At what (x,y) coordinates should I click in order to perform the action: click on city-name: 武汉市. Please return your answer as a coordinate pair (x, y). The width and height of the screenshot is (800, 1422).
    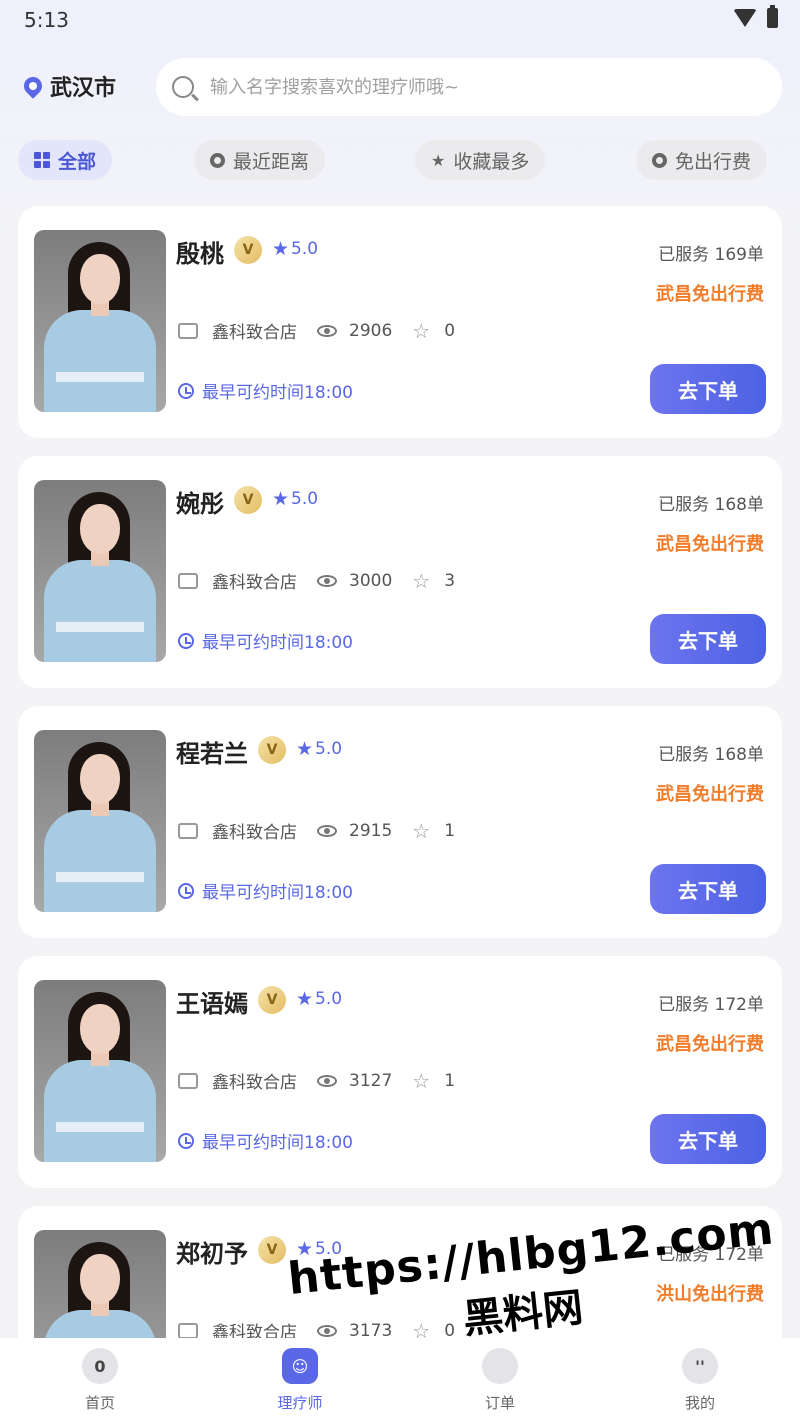
    Looking at the image, I should click on (83, 88).